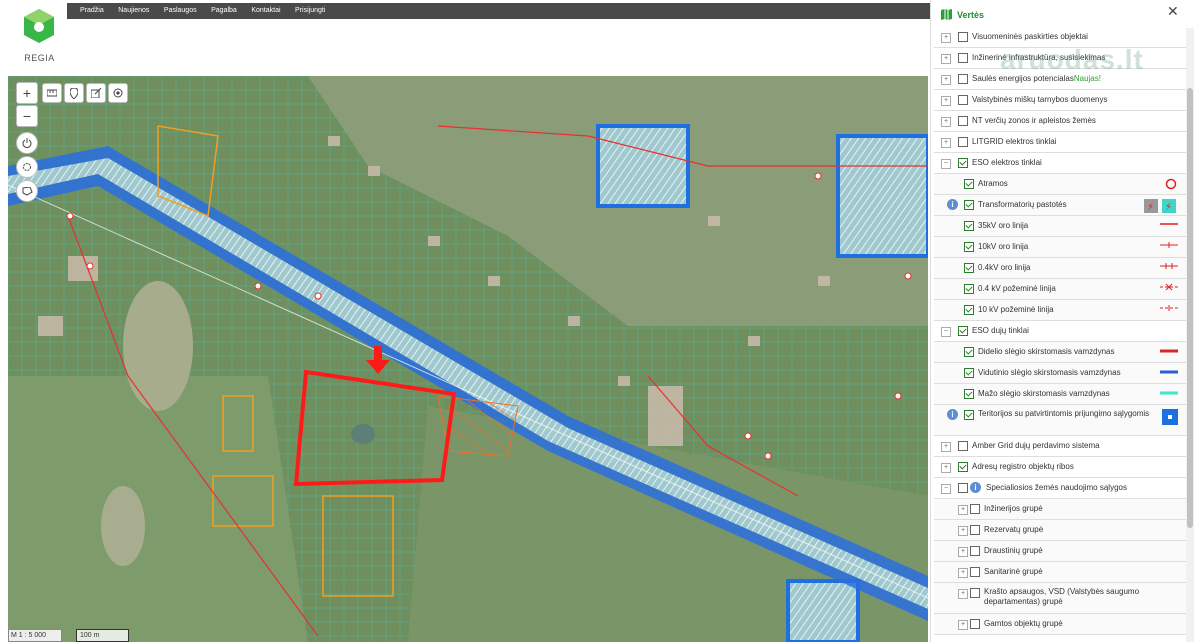  I want to click on nav-naujienos: Naujienos, so click(133, 10).